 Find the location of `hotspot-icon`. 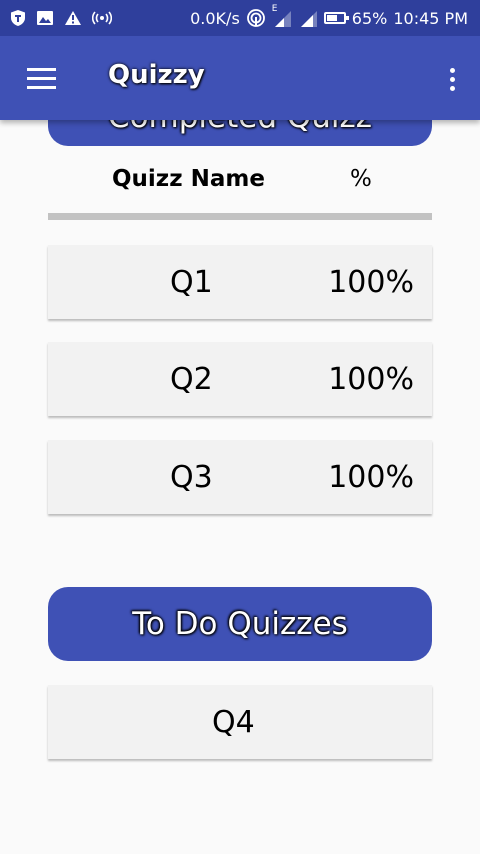

hotspot-icon is located at coordinates (102, 18).